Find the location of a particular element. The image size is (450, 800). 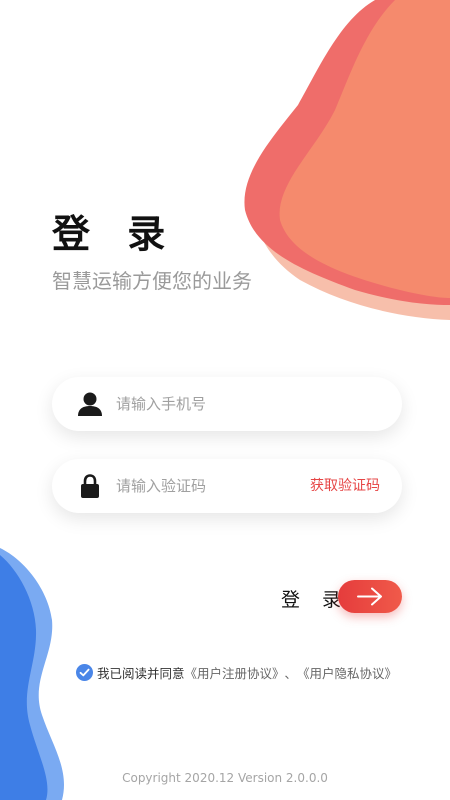

page-title: 登 录 is located at coordinates (115, 234).